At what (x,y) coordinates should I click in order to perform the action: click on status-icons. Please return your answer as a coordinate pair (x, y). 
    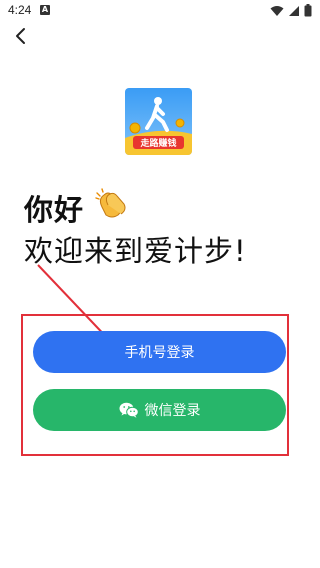
    Looking at the image, I should click on (291, 10).